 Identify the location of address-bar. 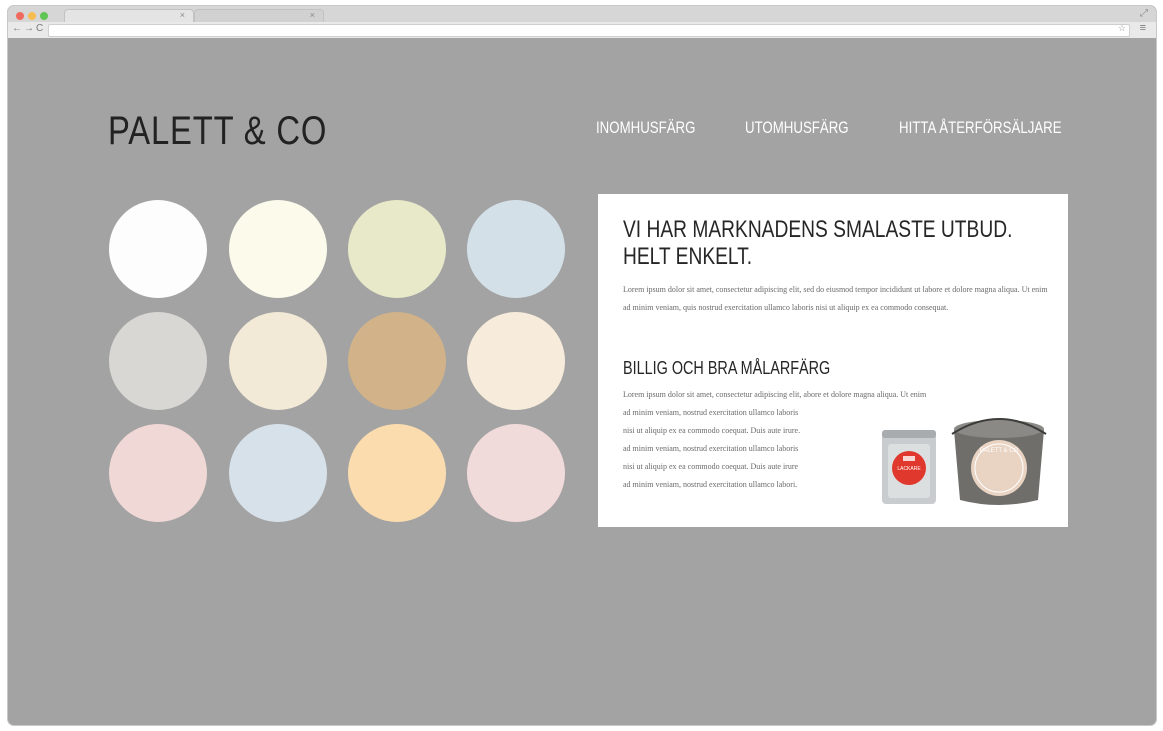
(589, 30).